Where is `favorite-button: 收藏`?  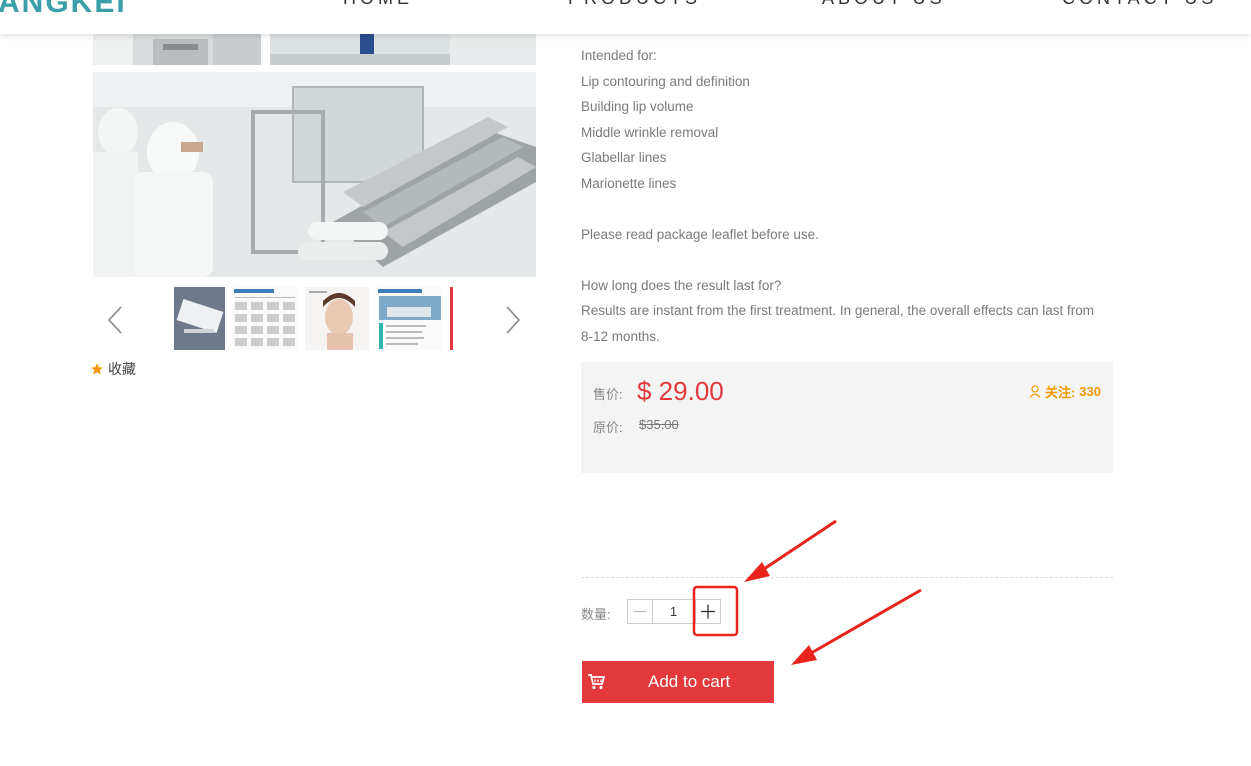
favorite-button: 收藏 is located at coordinates (113, 369).